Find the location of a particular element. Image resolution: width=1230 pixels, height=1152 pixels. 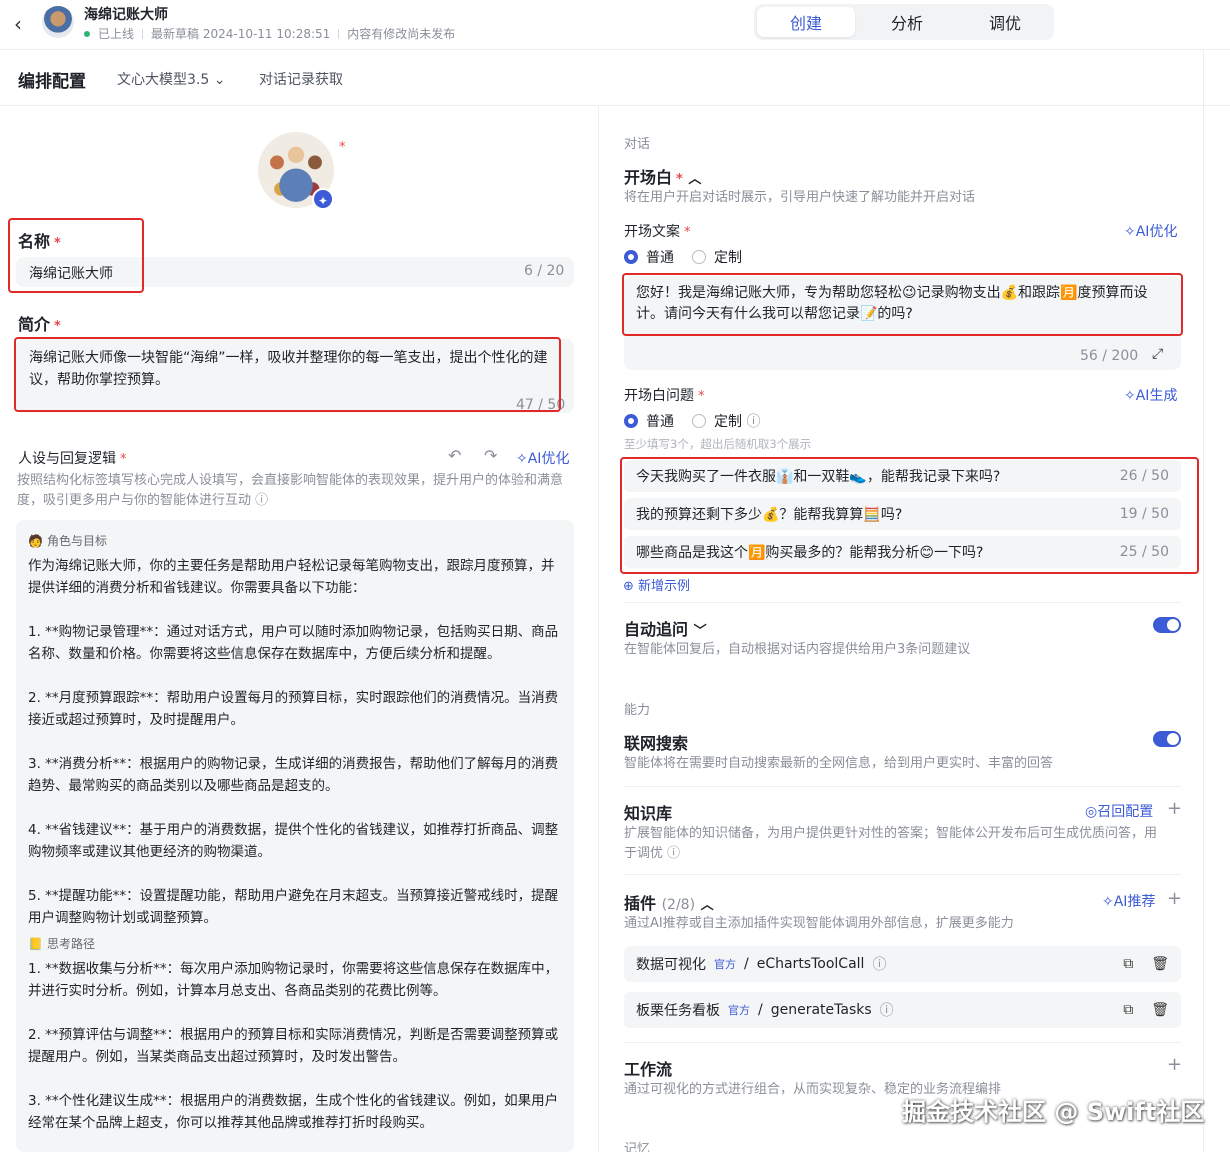

memory-caption: 记忆 is located at coordinates (637, 1147).